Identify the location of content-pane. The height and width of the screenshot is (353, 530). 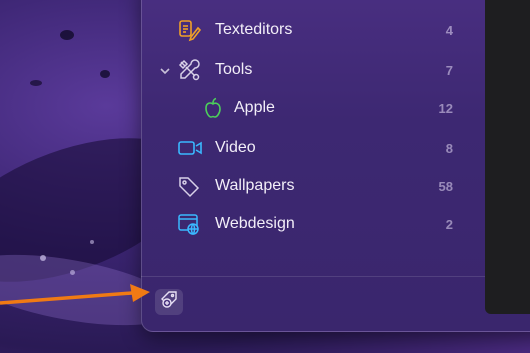
(507, 157).